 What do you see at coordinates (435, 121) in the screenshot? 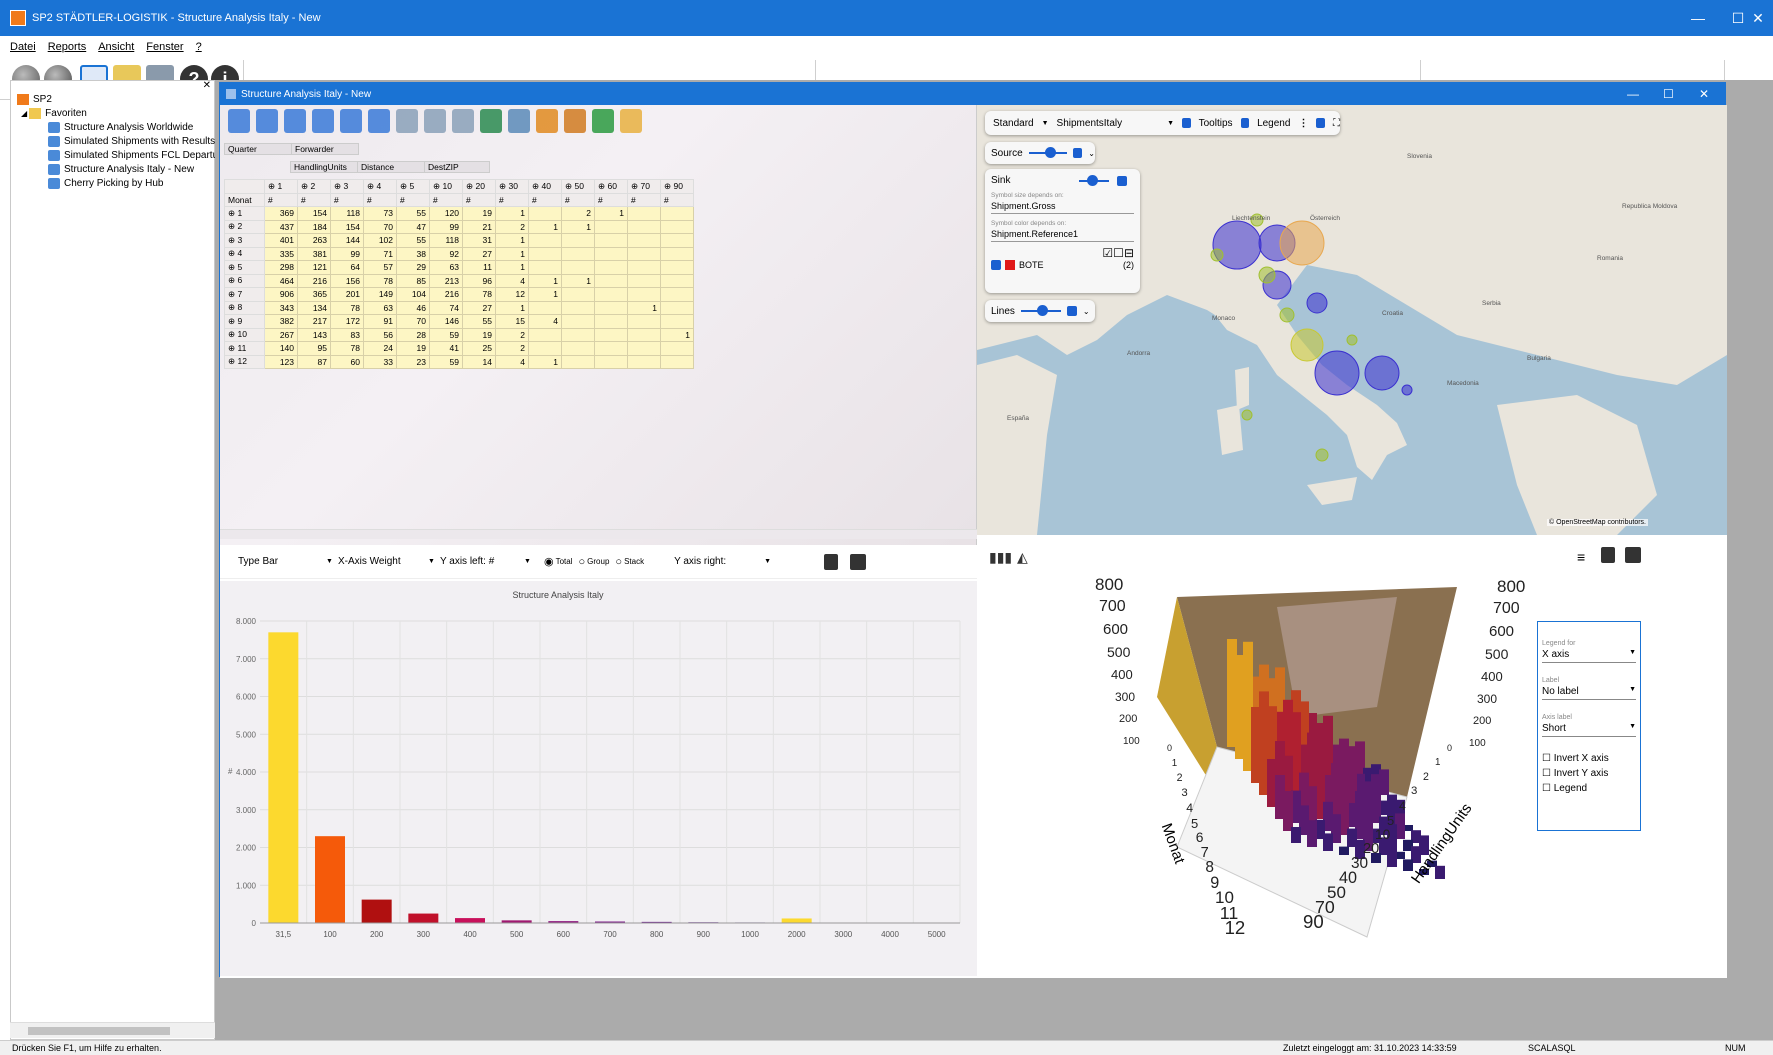
I see `table-filter-icon` at bounding box center [435, 121].